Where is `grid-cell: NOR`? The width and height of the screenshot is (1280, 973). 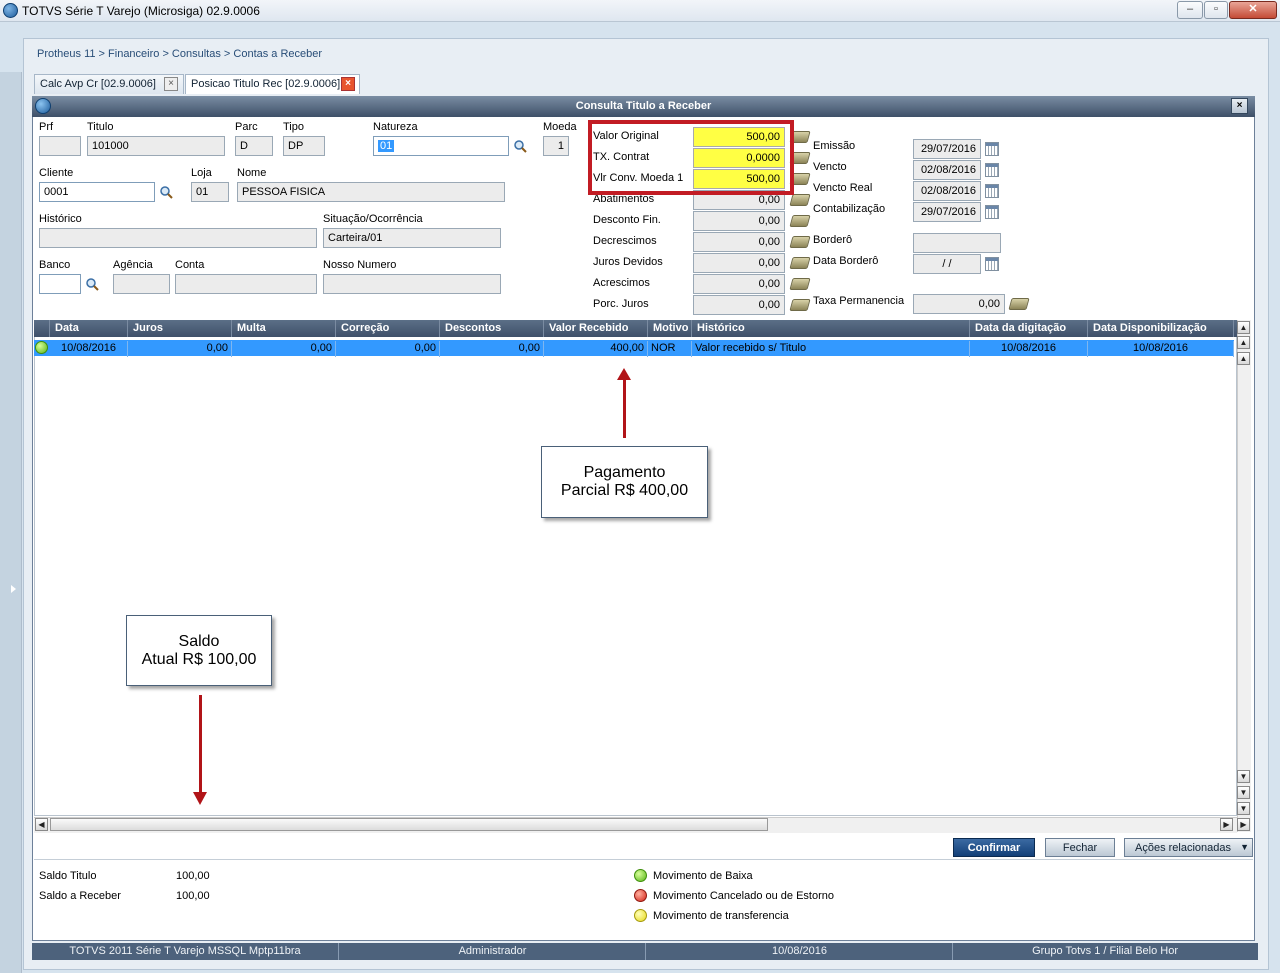
grid-cell: NOR is located at coordinates (670, 349).